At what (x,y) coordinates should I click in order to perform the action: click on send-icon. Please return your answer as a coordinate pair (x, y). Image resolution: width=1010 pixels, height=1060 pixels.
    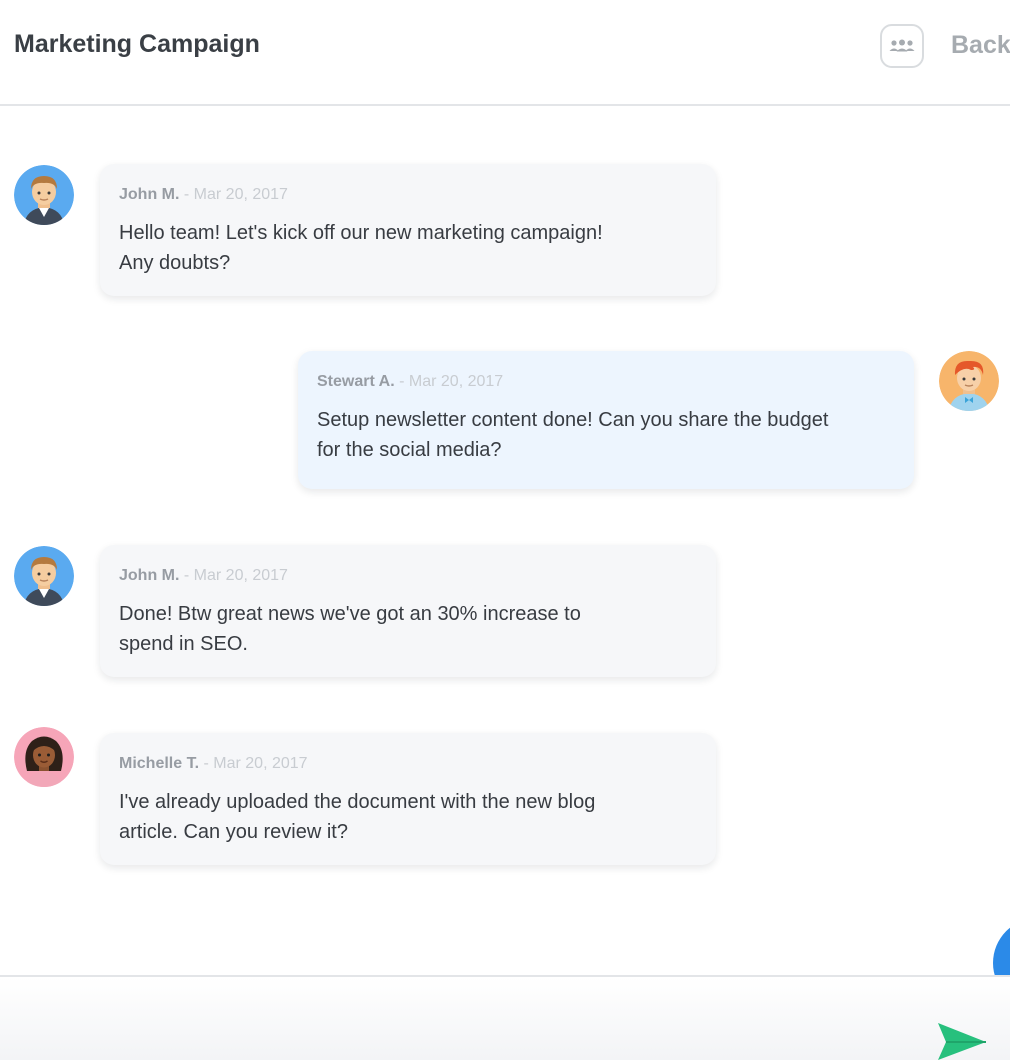
    Looking at the image, I should click on (962, 1041).